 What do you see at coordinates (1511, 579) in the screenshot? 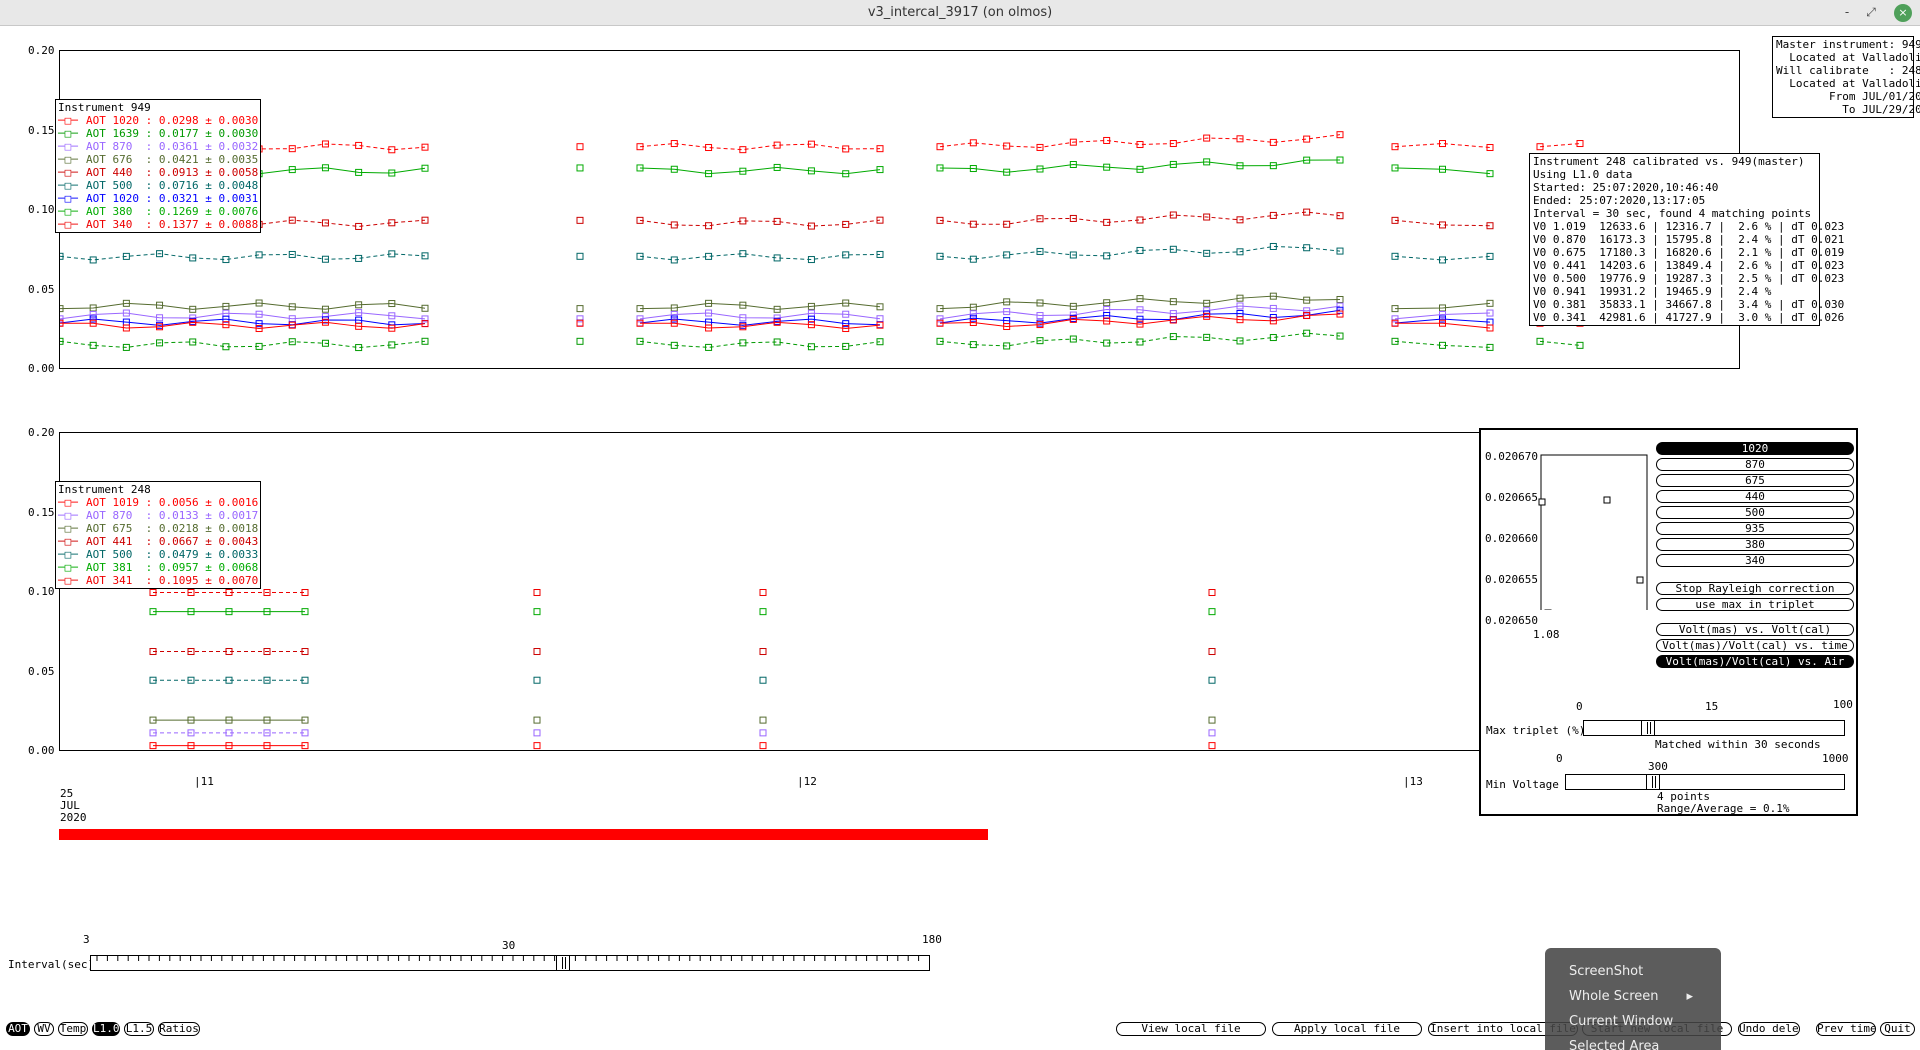
I see `mini-y-tick: 0.020655` at bounding box center [1511, 579].